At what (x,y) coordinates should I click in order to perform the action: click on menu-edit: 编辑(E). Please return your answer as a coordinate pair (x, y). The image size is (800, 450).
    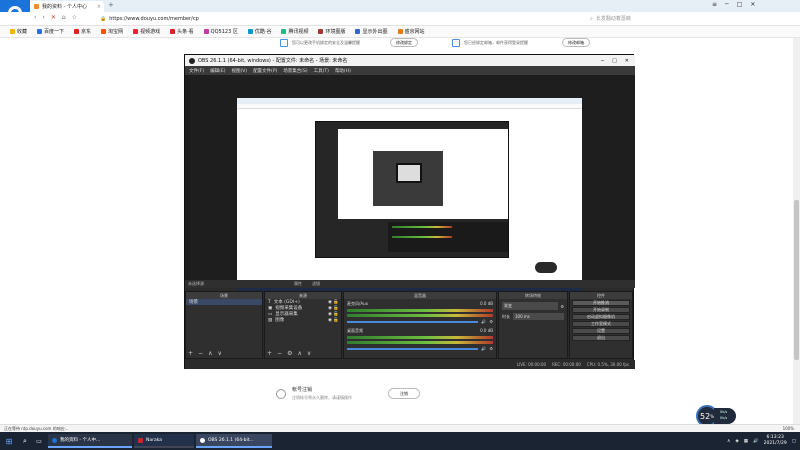
    Looking at the image, I should click on (217, 71).